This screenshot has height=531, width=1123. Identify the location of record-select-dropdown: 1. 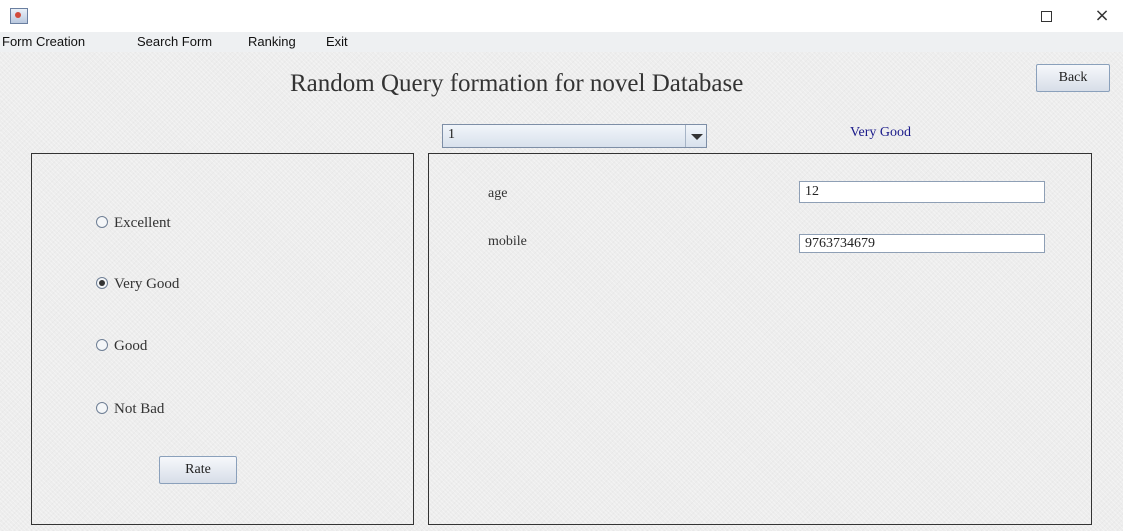
(574, 136).